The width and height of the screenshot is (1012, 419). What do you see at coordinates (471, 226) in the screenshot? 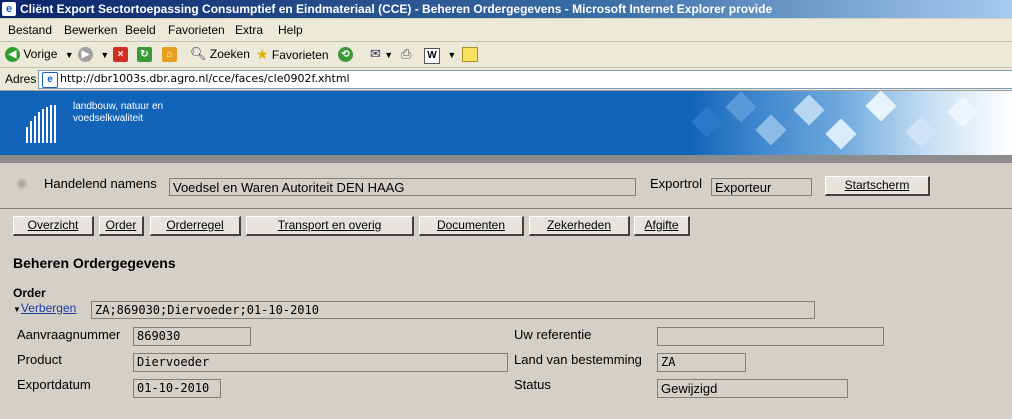
I see `nav-documenten-button: Documenten` at bounding box center [471, 226].